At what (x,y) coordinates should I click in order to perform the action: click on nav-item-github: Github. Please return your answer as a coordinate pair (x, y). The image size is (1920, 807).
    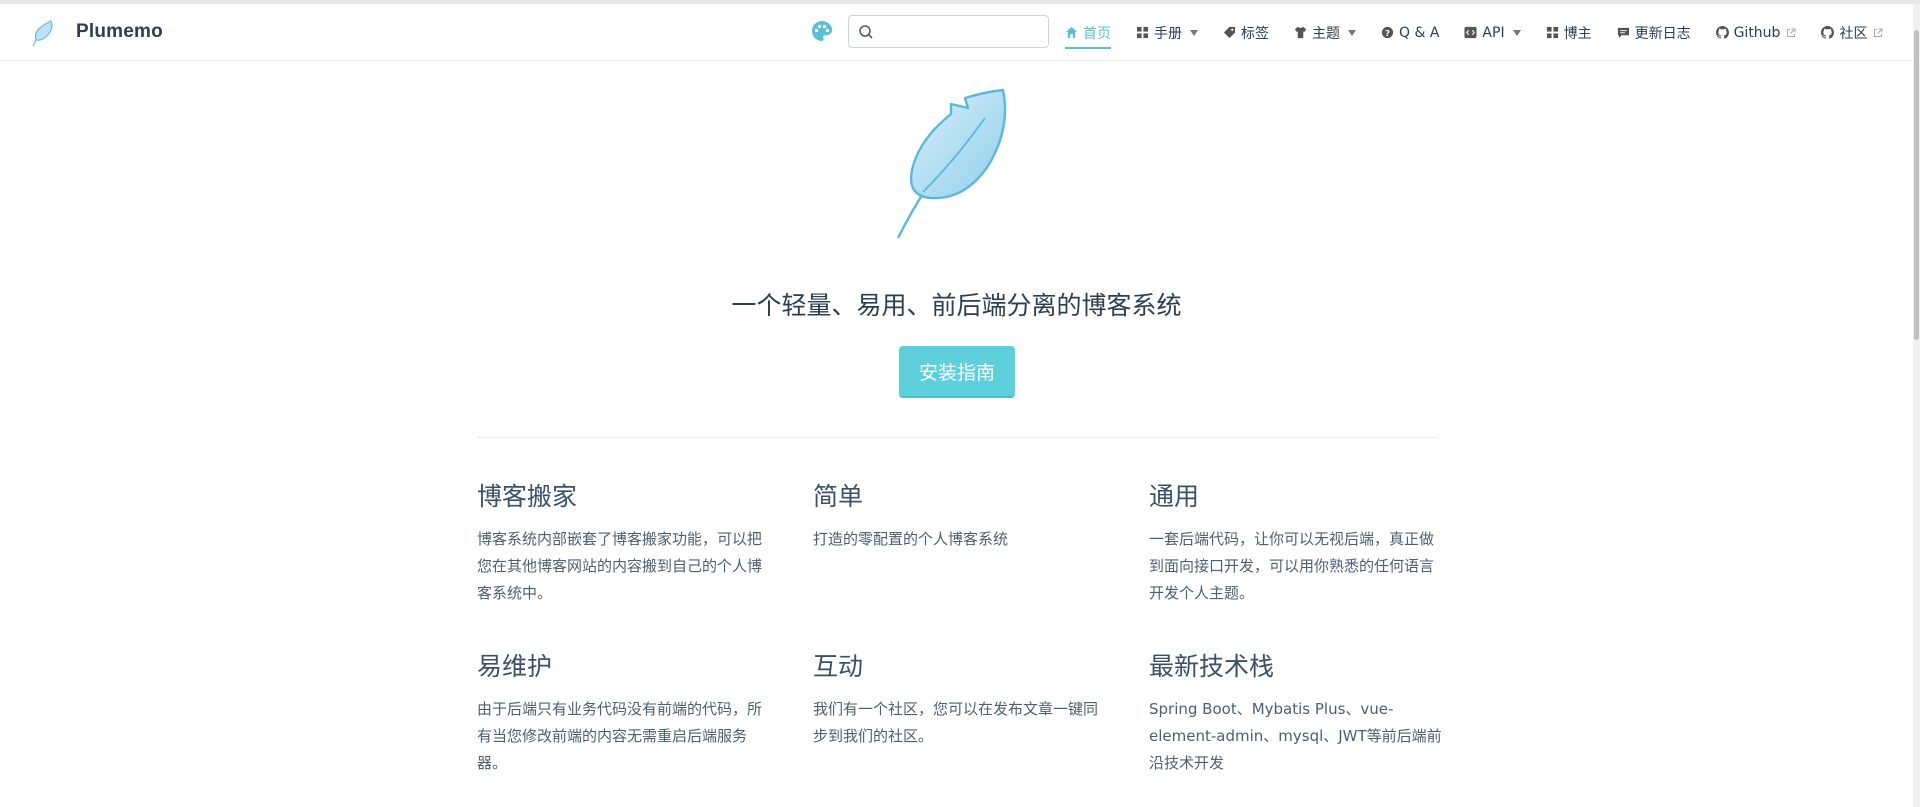
    Looking at the image, I should click on (1756, 32).